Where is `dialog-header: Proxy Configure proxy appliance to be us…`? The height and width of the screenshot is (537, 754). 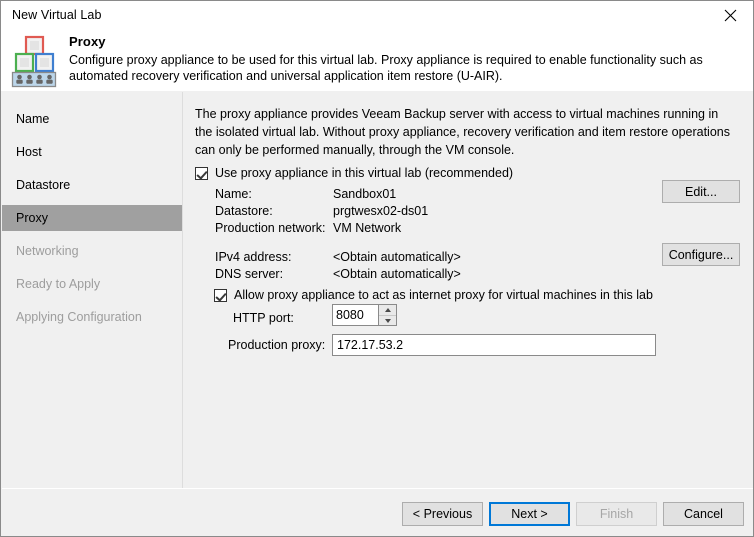
dialog-header: Proxy Configure proxy appliance to be us… is located at coordinates (377, 61).